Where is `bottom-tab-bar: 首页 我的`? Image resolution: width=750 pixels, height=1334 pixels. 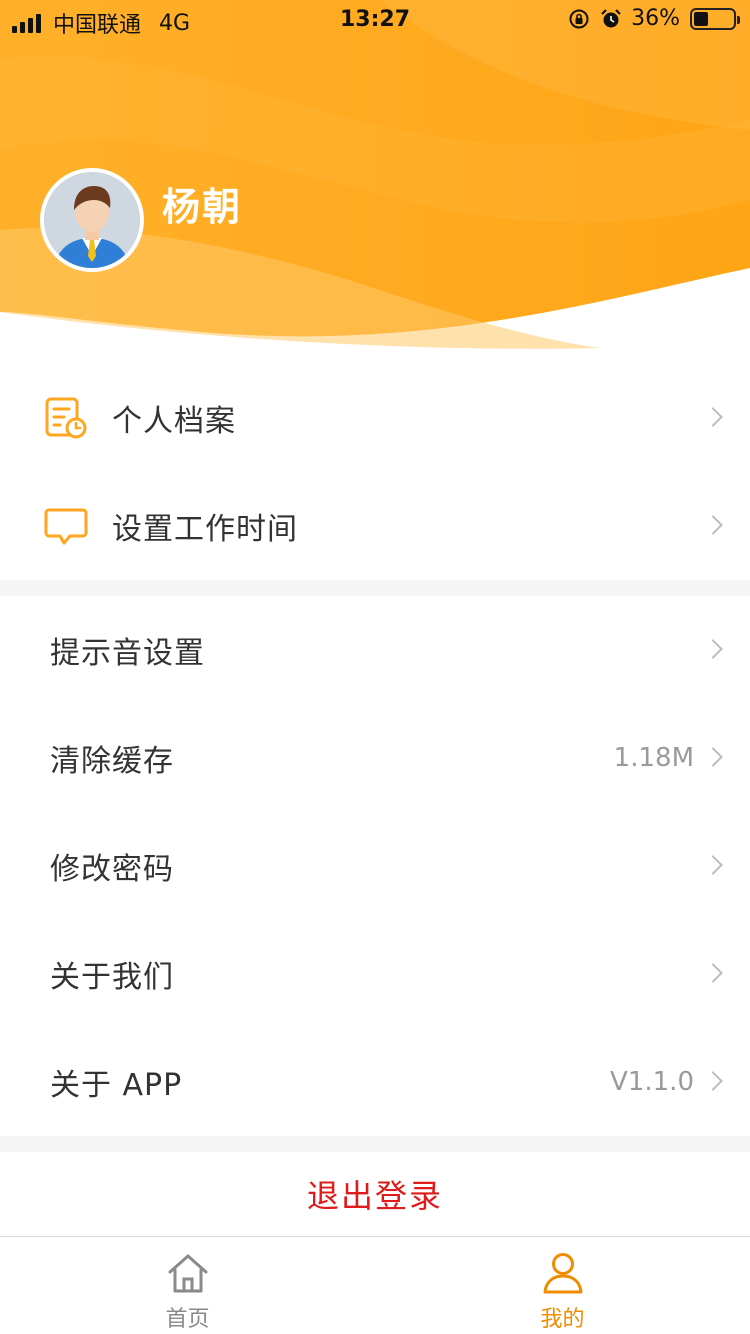
bottom-tab-bar: 首页 我的 is located at coordinates (375, 1285).